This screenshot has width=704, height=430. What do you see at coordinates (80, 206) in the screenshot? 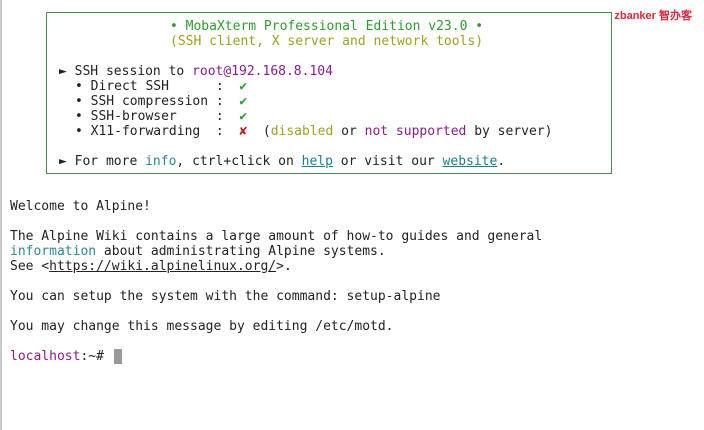
I see `motd-welcome: Welcome to Alpine!` at bounding box center [80, 206].